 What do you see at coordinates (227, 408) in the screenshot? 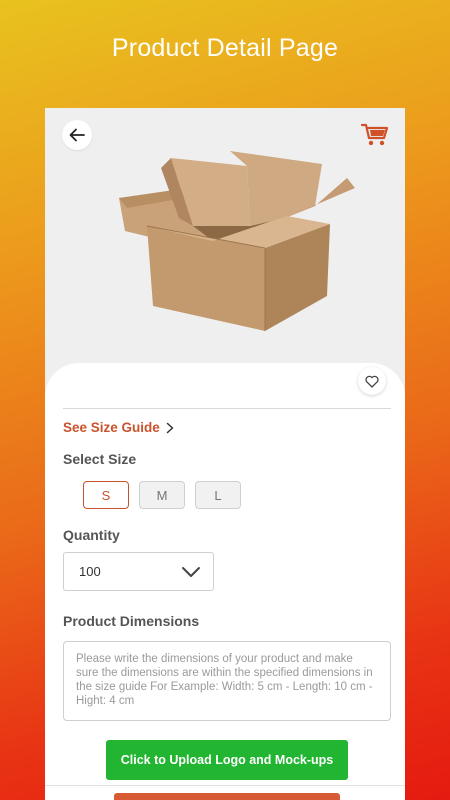
I see `divider` at bounding box center [227, 408].